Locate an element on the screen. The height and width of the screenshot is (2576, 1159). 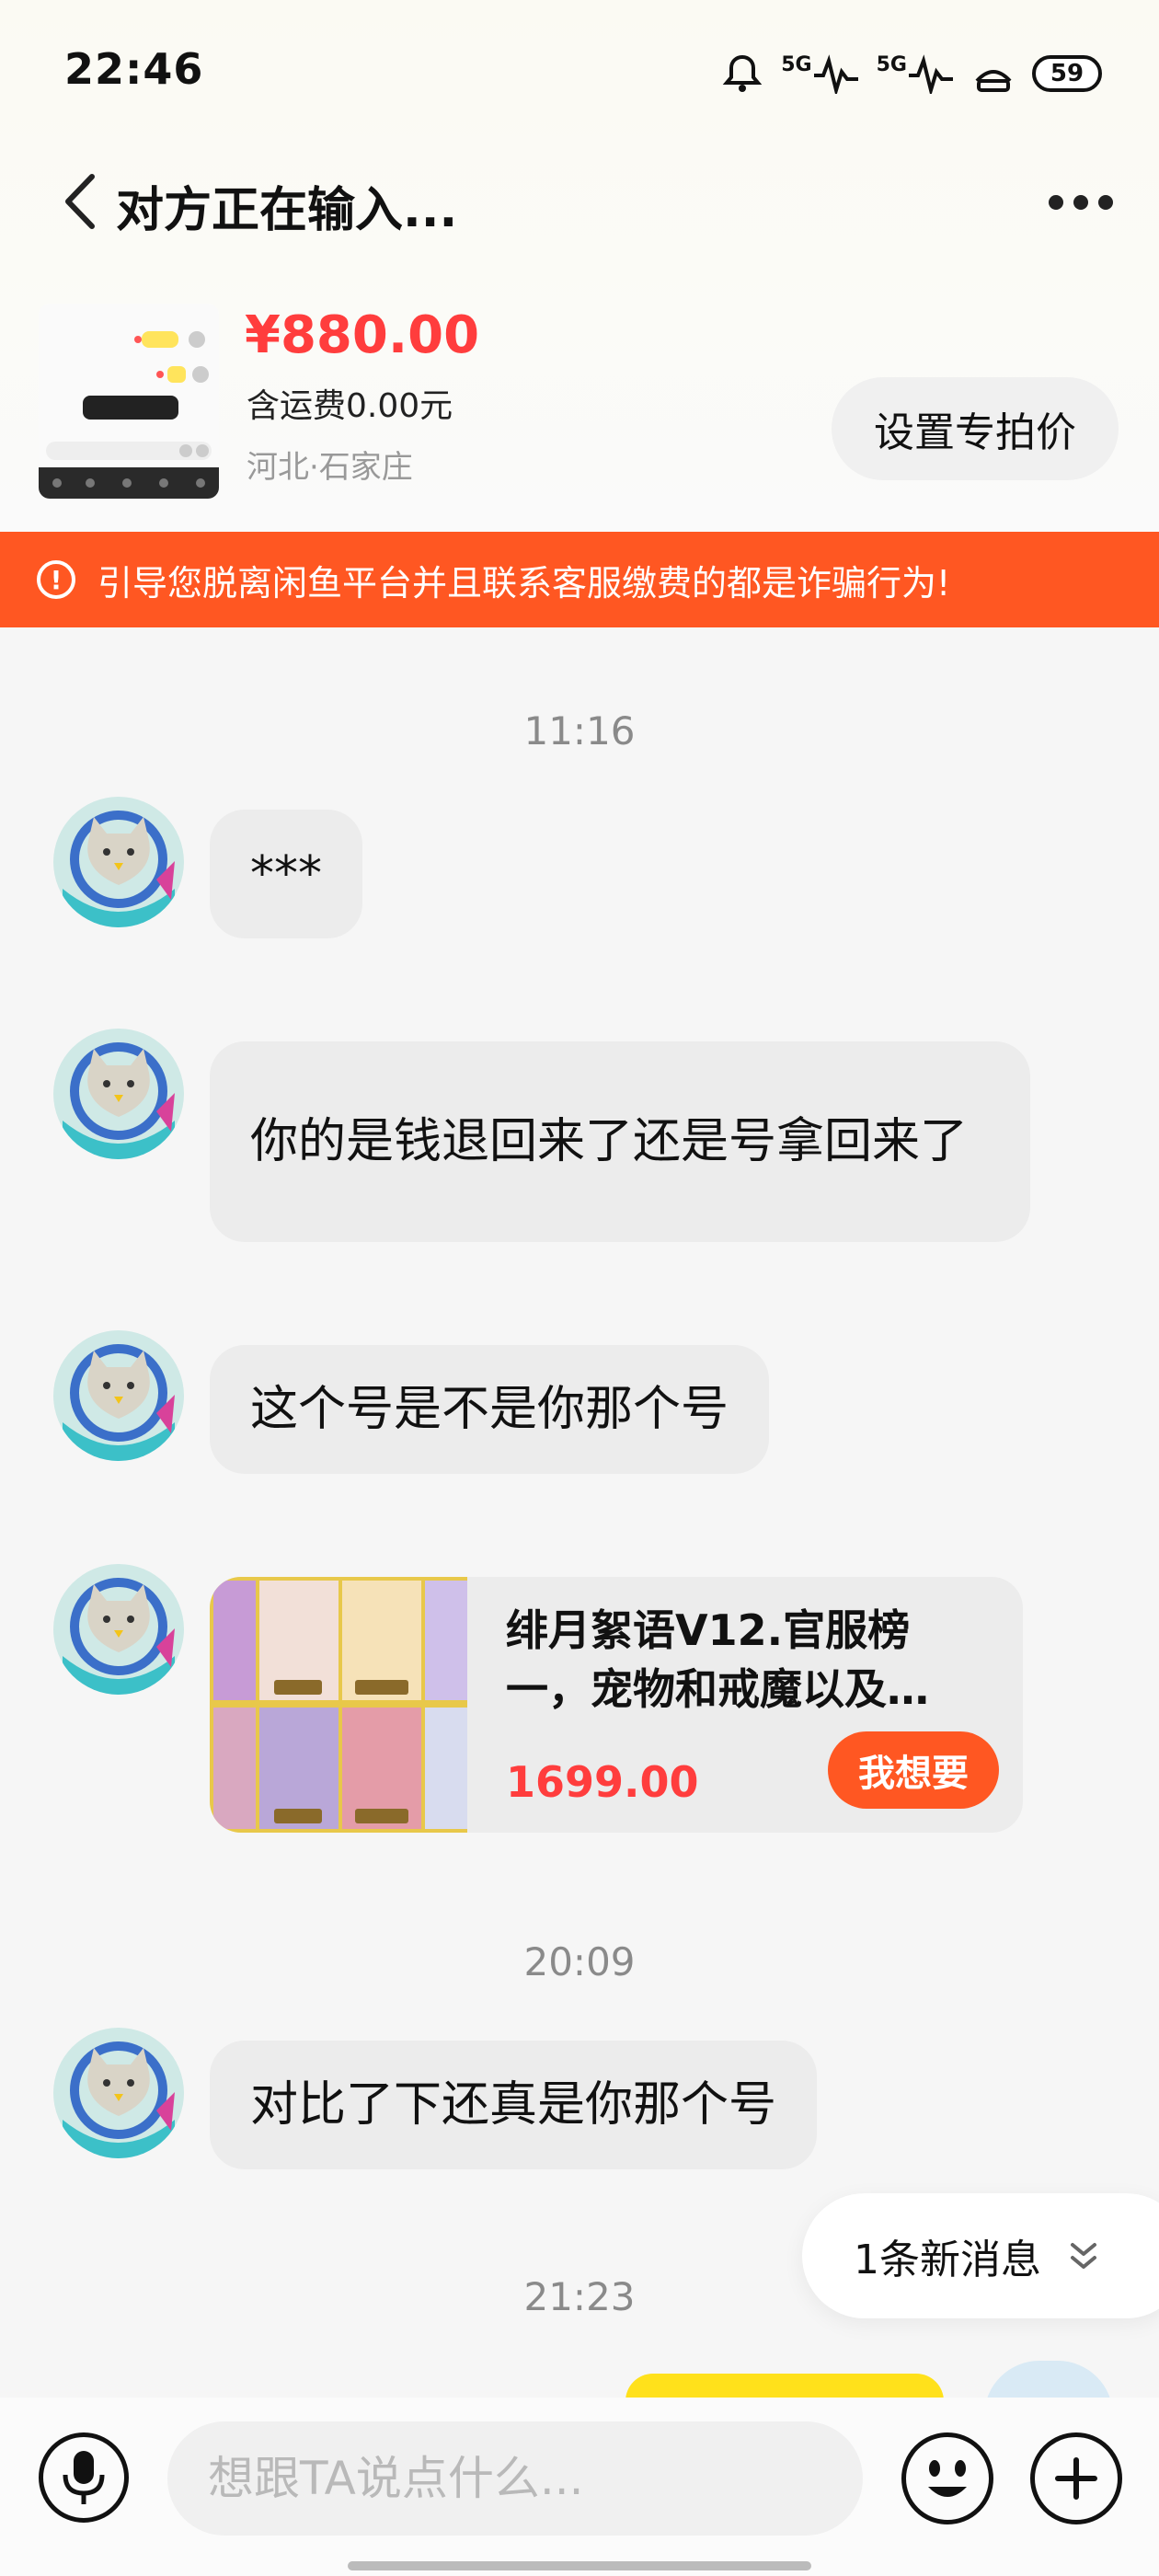
message-text: 这个号是不是你那个号 is located at coordinates (489, 1409).